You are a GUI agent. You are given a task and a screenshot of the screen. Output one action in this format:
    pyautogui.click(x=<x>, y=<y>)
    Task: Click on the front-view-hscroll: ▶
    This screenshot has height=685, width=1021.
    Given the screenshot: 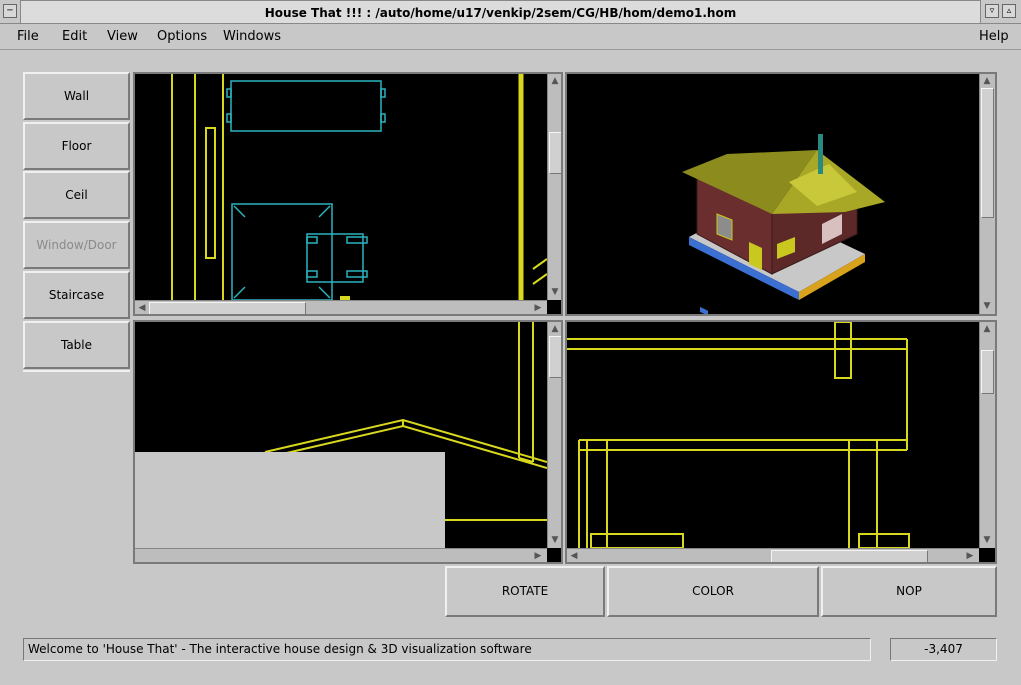 What is the action you would take?
    pyautogui.click(x=341, y=555)
    